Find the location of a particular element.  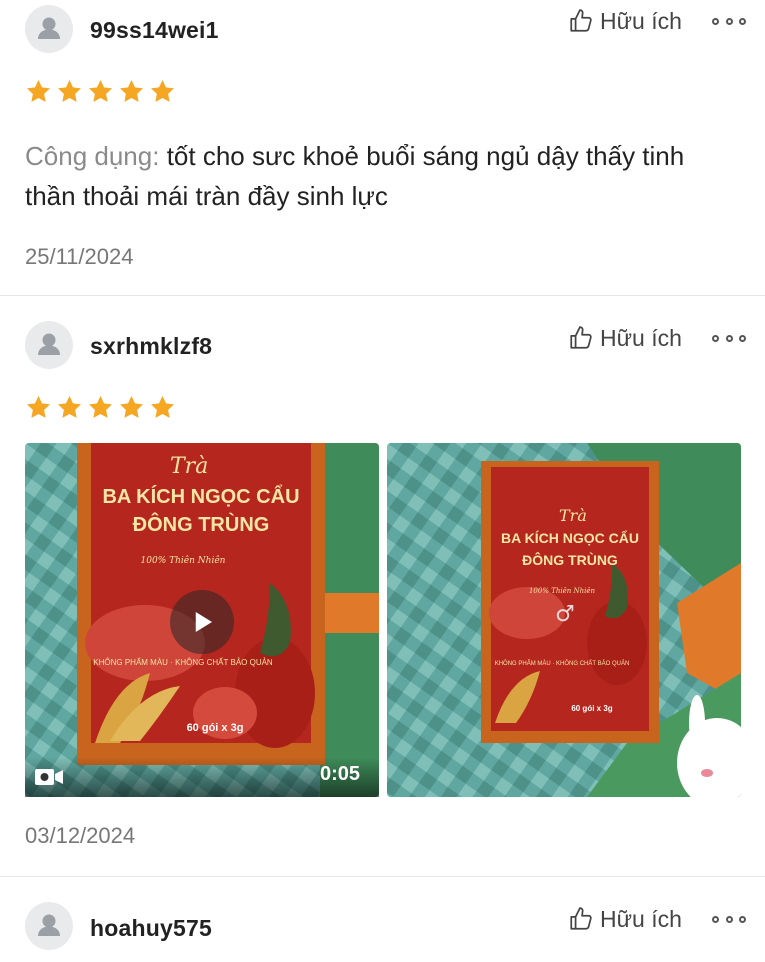

video-duration: 0:05 is located at coordinates (340, 774).